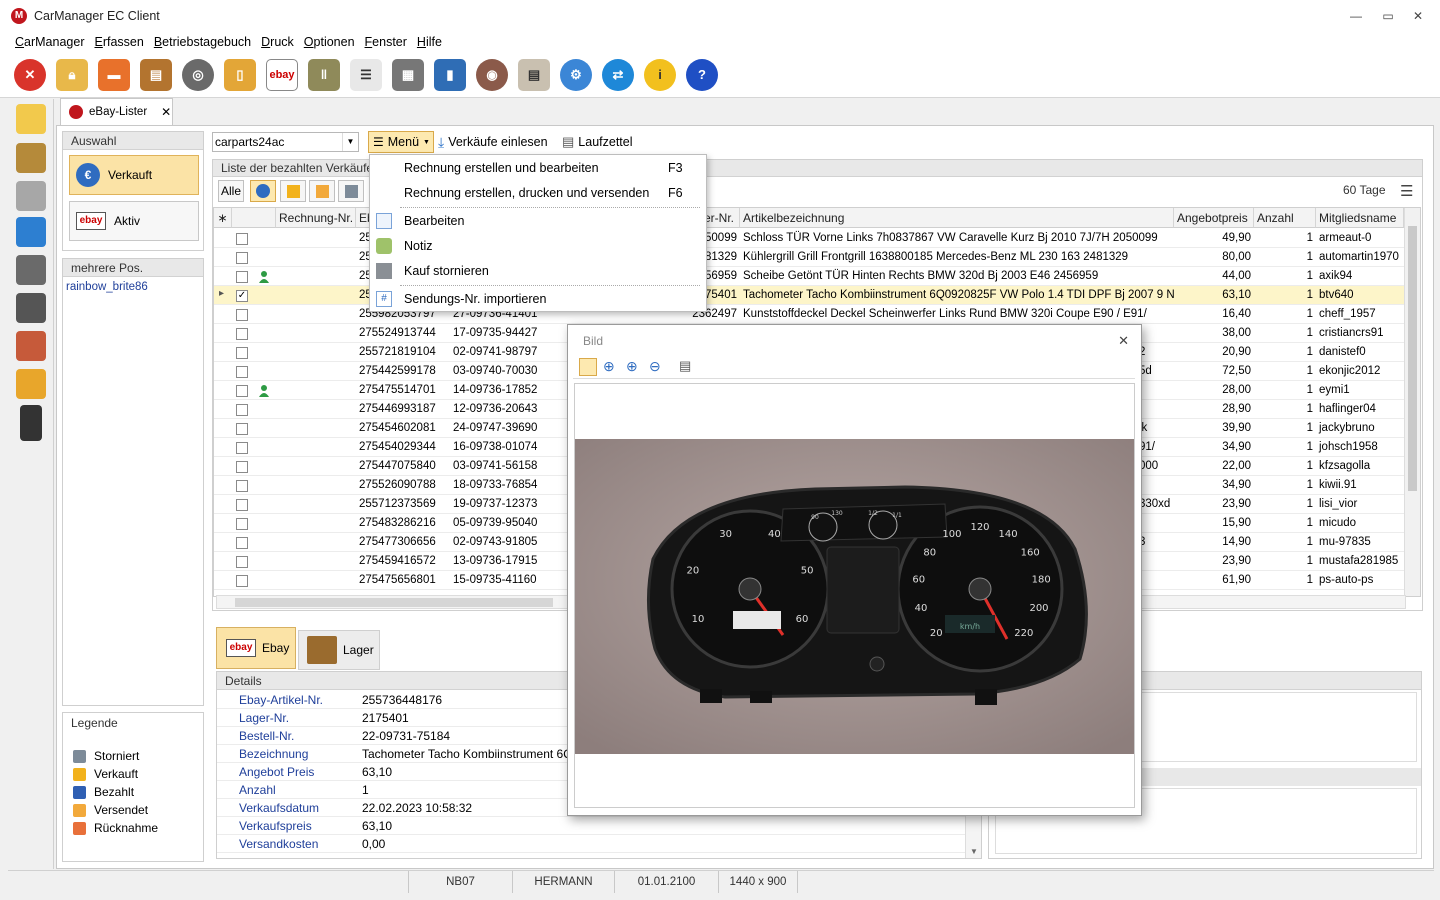  Describe the element at coordinates (134, 175) in the screenshot. I see `verkauft-button: € Verkauft` at that location.